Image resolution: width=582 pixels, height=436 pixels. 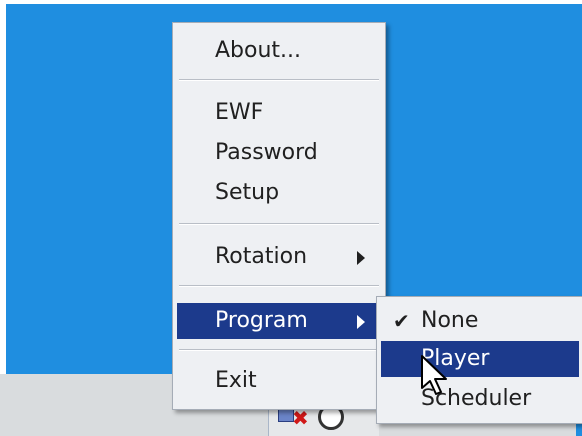 What do you see at coordinates (450, 320) in the screenshot?
I see `submenu-item-label: None` at bounding box center [450, 320].